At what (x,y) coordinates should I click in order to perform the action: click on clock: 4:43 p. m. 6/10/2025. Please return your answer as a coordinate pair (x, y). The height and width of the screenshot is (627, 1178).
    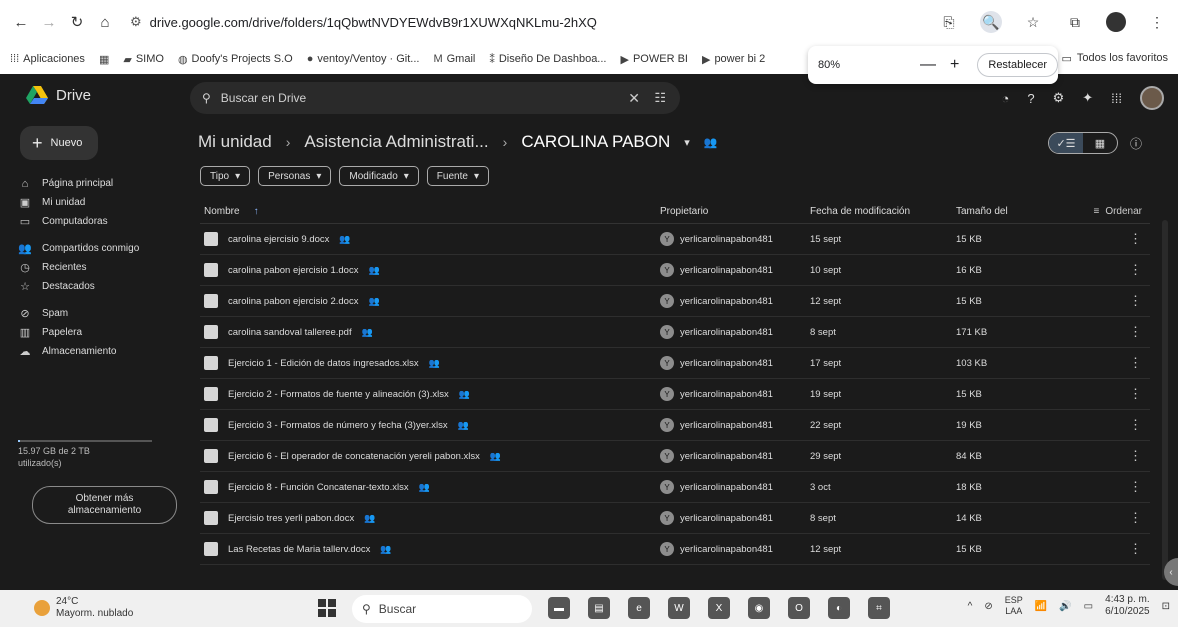
    Looking at the image, I should click on (1127, 606).